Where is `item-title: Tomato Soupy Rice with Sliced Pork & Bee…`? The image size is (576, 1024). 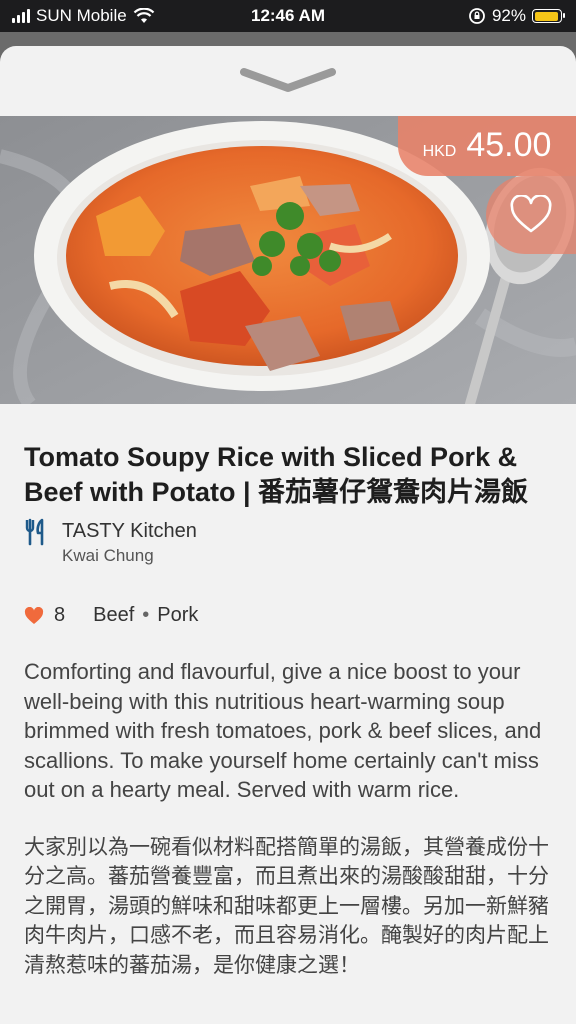 item-title: Tomato Soupy Rice with Sliced Pork & Bee… is located at coordinates (276, 474).